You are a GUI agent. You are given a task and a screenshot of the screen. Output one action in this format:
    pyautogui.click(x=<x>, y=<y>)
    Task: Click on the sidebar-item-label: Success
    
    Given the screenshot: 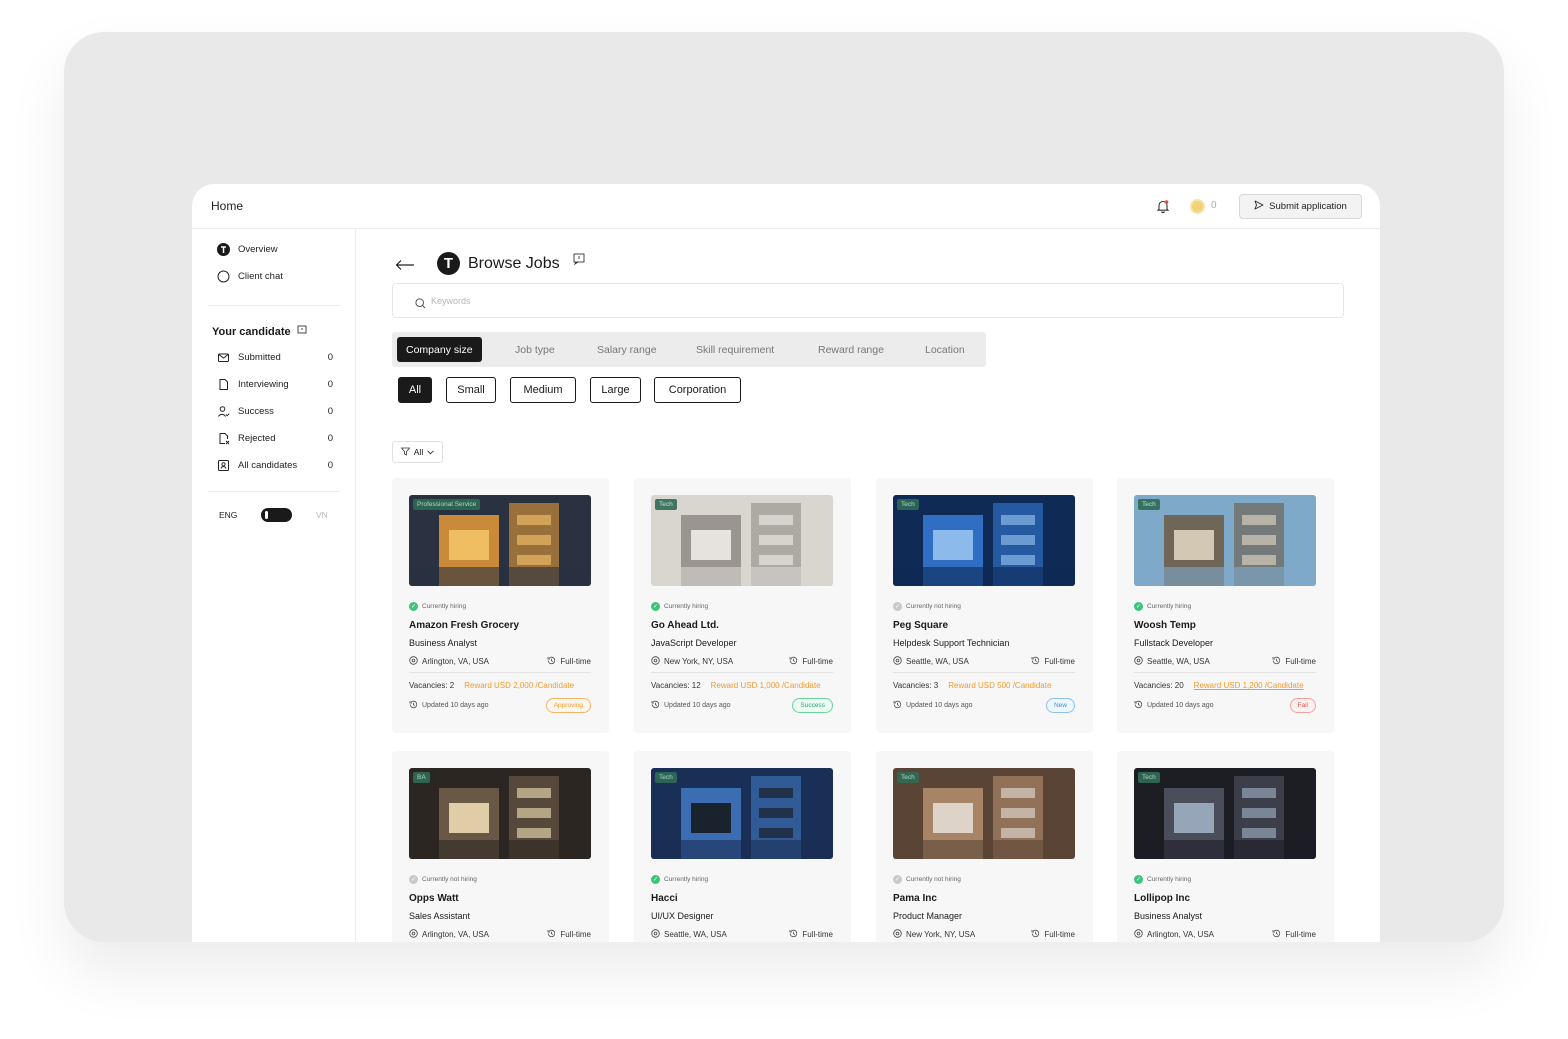 What is the action you would take?
    pyautogui.click(x=256, y=411)
    